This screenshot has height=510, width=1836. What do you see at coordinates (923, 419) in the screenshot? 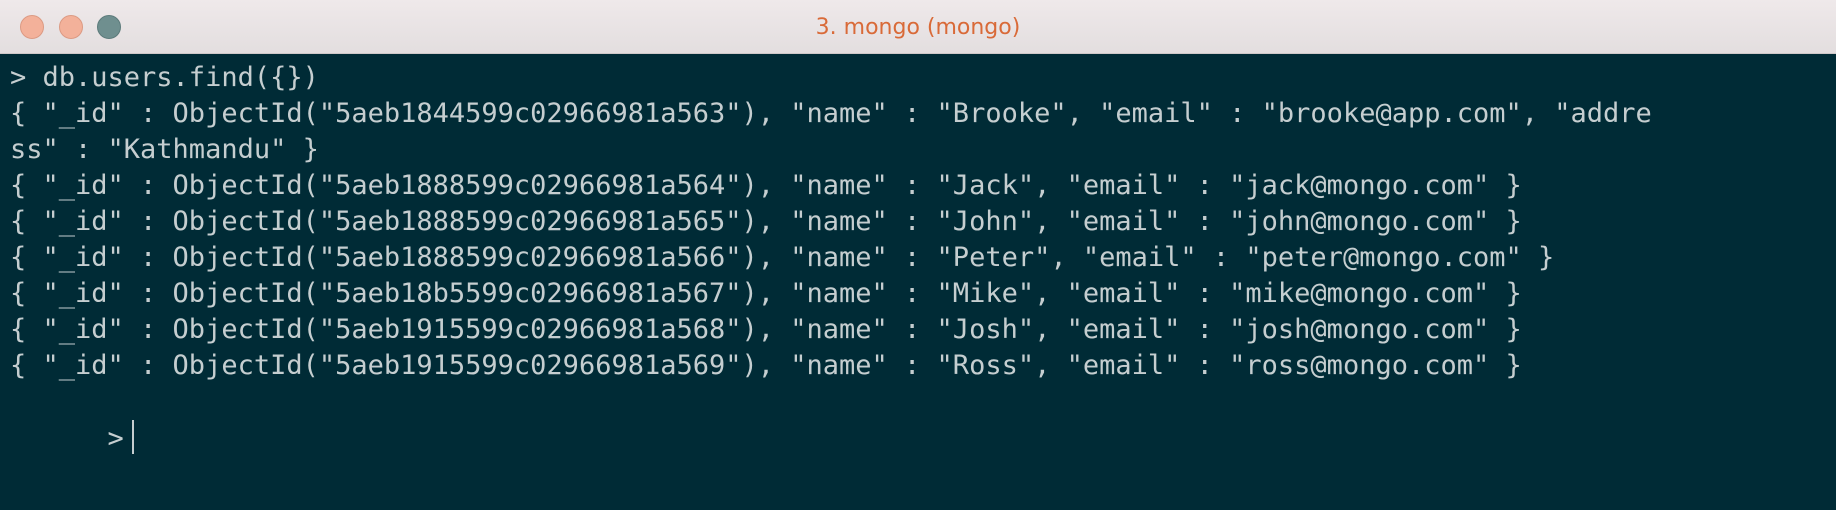
I see `input-prompt-line: >` at bounding box center [923, 419].